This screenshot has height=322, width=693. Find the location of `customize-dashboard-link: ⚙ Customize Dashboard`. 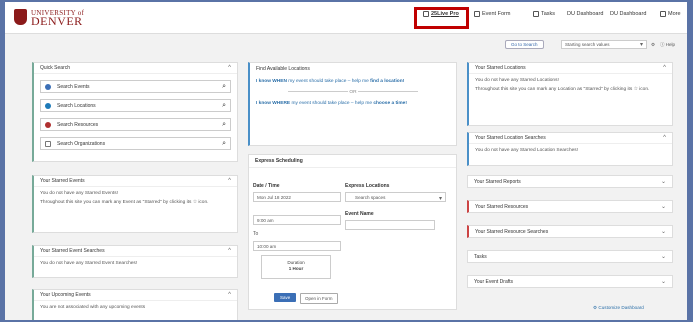

customize-dashboard-link: ⚙ Customize Dashboard is located at coordinates (618, 308).